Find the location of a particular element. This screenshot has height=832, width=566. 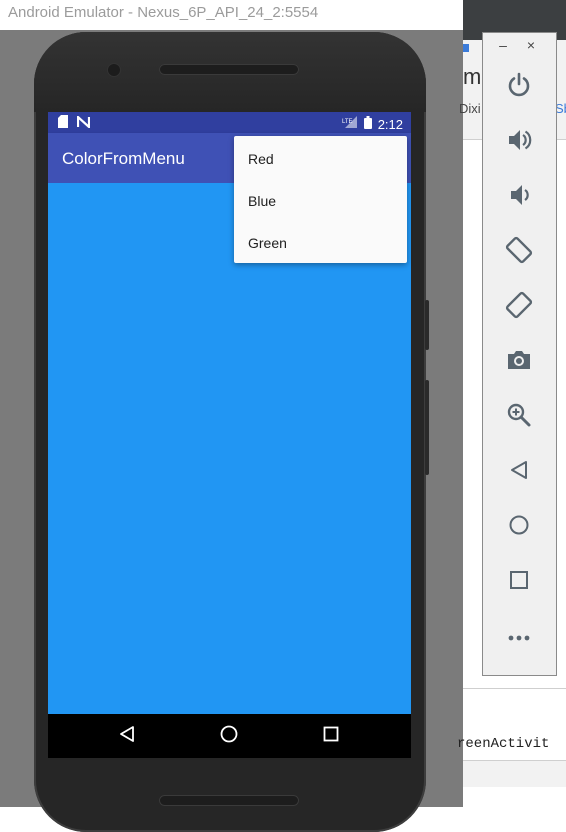

ide-bottom-bar is located at coordinates (514, 773).